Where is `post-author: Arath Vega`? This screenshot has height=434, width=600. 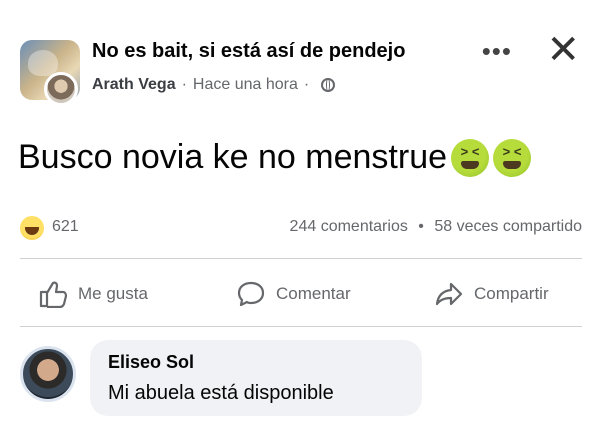 post-author: Arath Vega is located at coordinates (134, 85).